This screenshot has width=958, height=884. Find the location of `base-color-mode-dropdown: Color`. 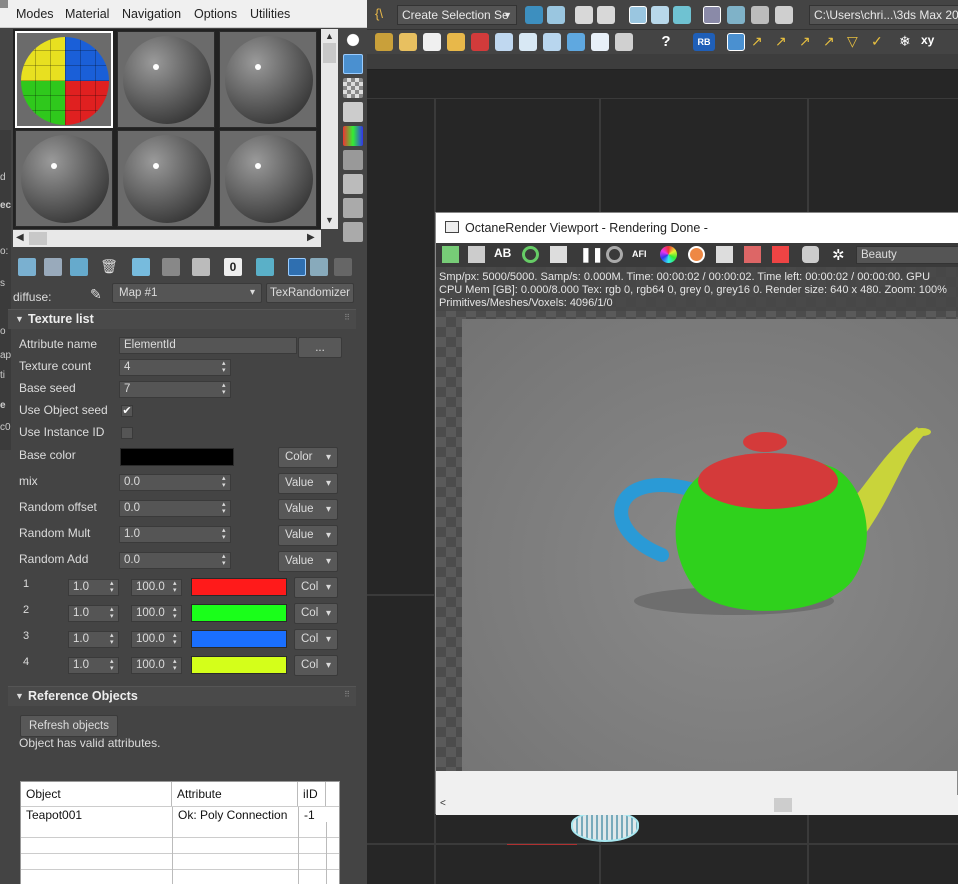

base-color-mode-dropdown: Color is located at coordinates (308, 457).